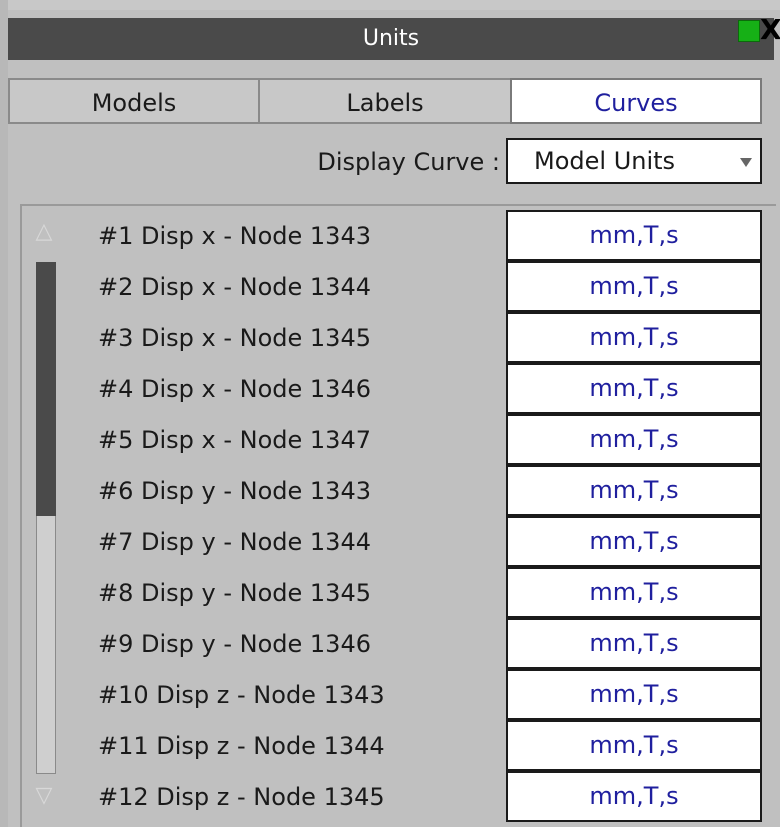 The image size is (780, 827). What do you see at coordinates (390, 5) in the screenshot?
I see `window-top-edge` at bounding box center [390, 5].